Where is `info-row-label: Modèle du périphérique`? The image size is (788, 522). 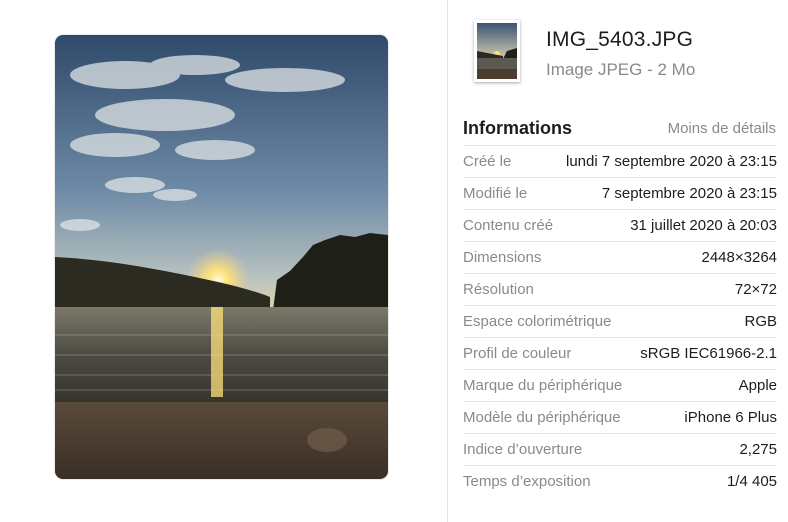
info-row-label: Modèle du périphérique is located at coordinates (542, 417).